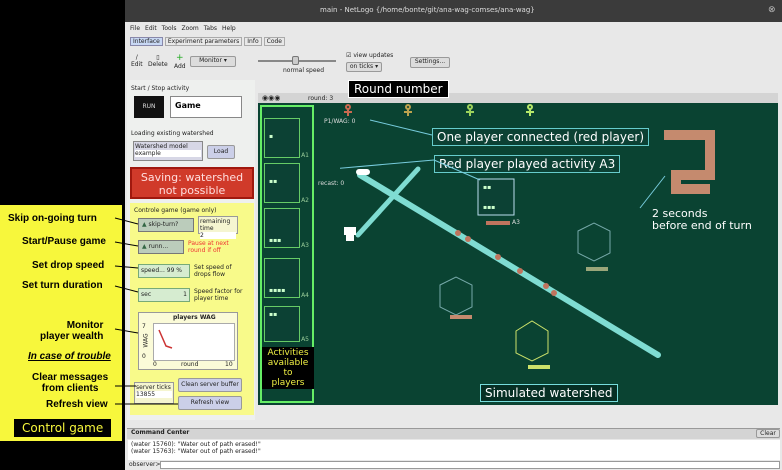 This screenshot has height=470, width=782. Describe the element at coordinates (304, 70) in the screenshot. I see `speed-label: normal speed` at that location.